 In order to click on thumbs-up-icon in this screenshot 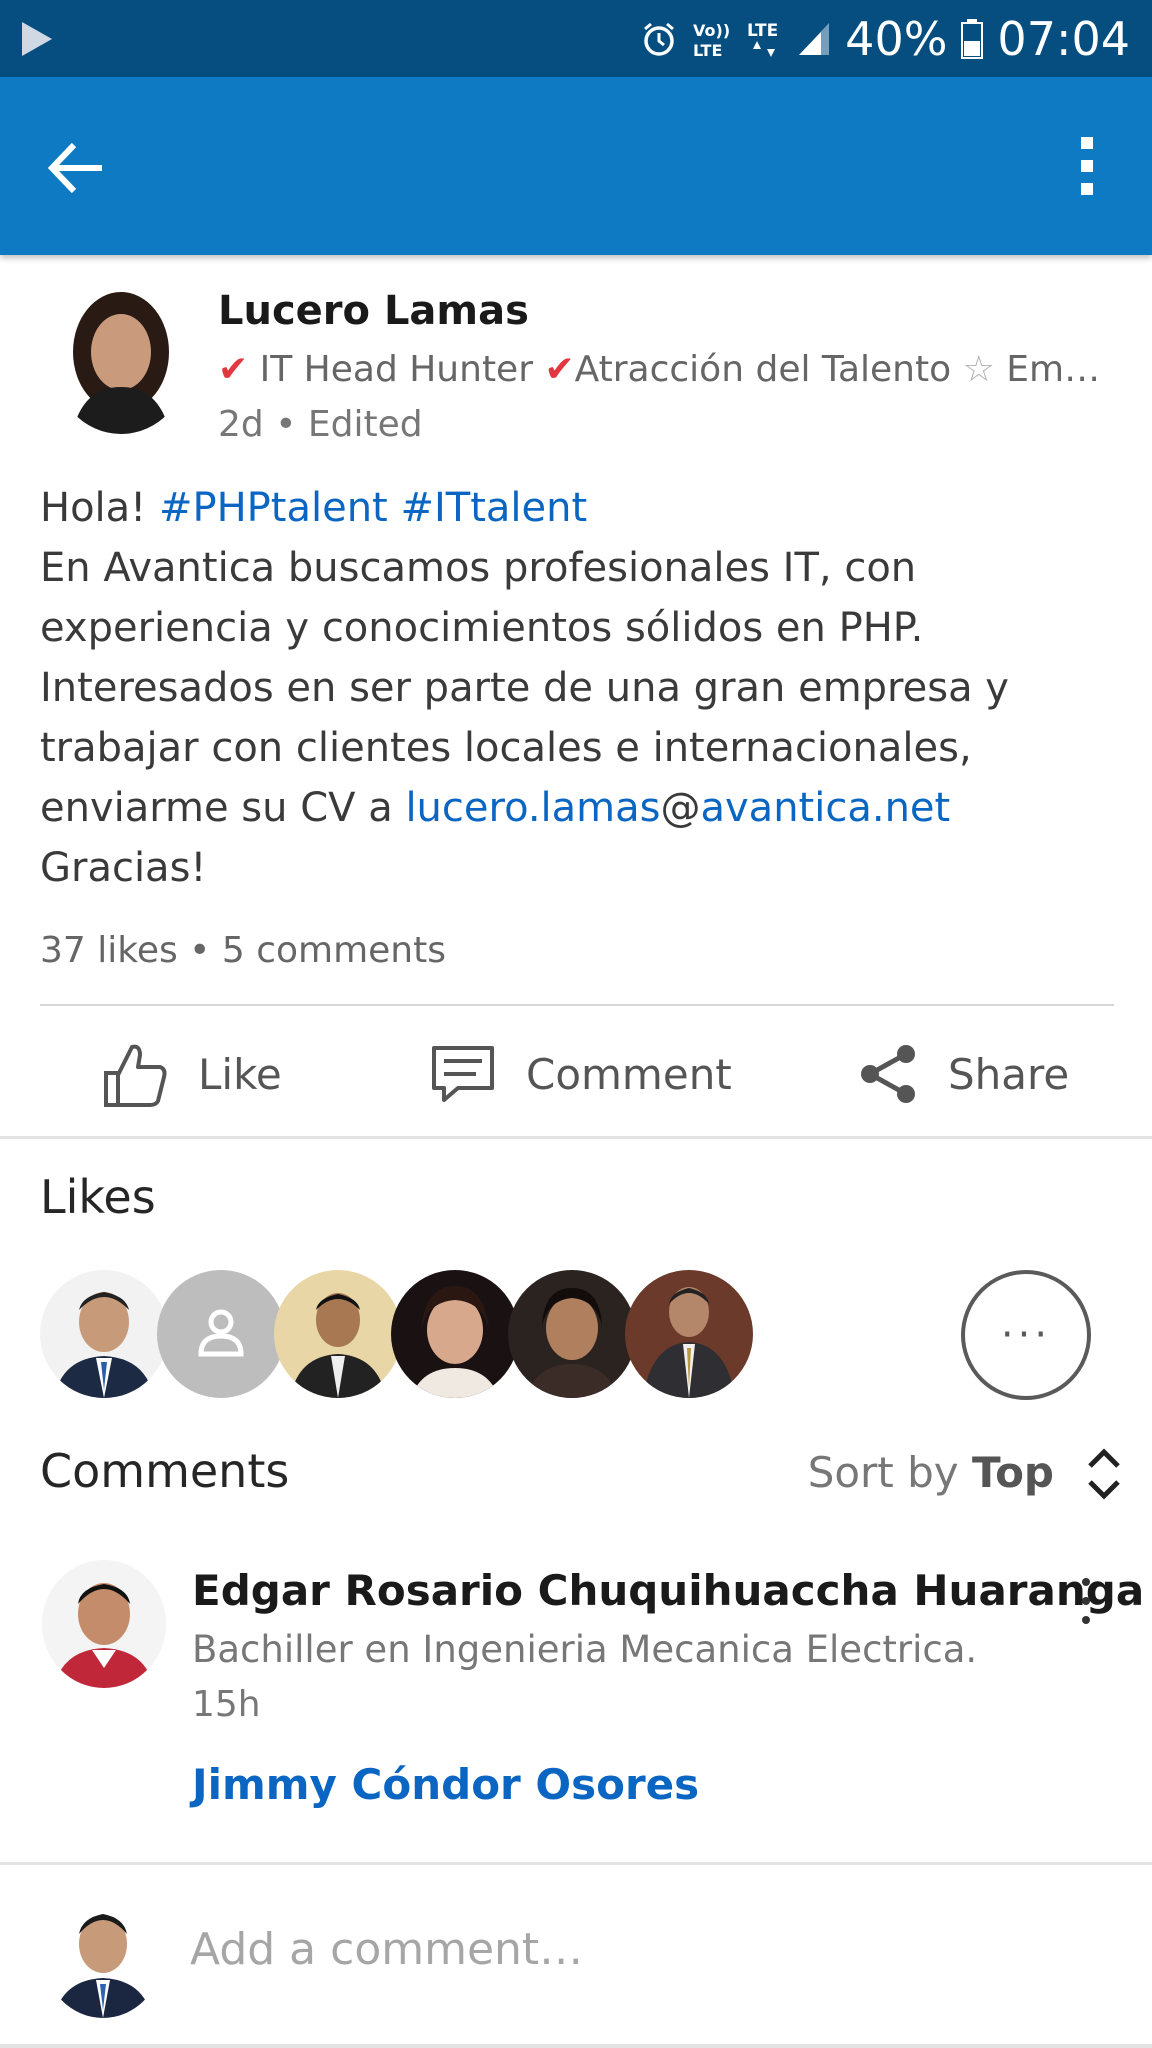, I will do `click(135, 1075)`.